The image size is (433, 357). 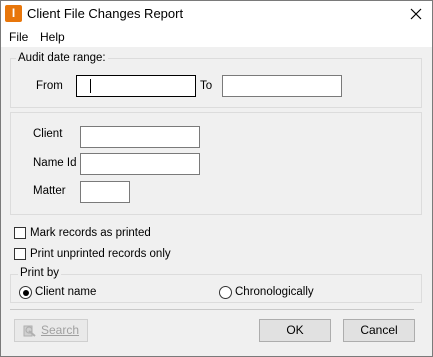 What do you see at coordinates (20, 254) in the screenshot?
I see `unprinted-only-checkbox` at bounding box center [20, 254].